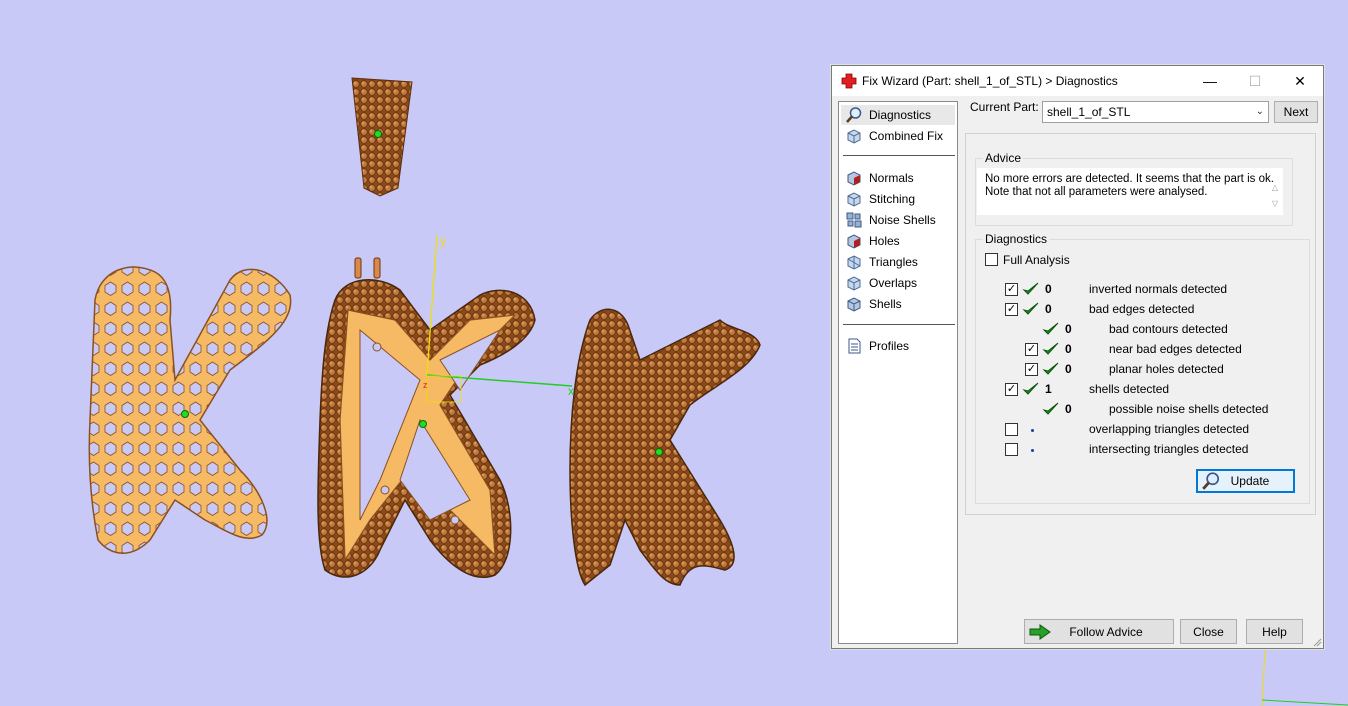  I want to click on intersecting-triangles-label: intersecting triangles detected, so click(1169, 449).